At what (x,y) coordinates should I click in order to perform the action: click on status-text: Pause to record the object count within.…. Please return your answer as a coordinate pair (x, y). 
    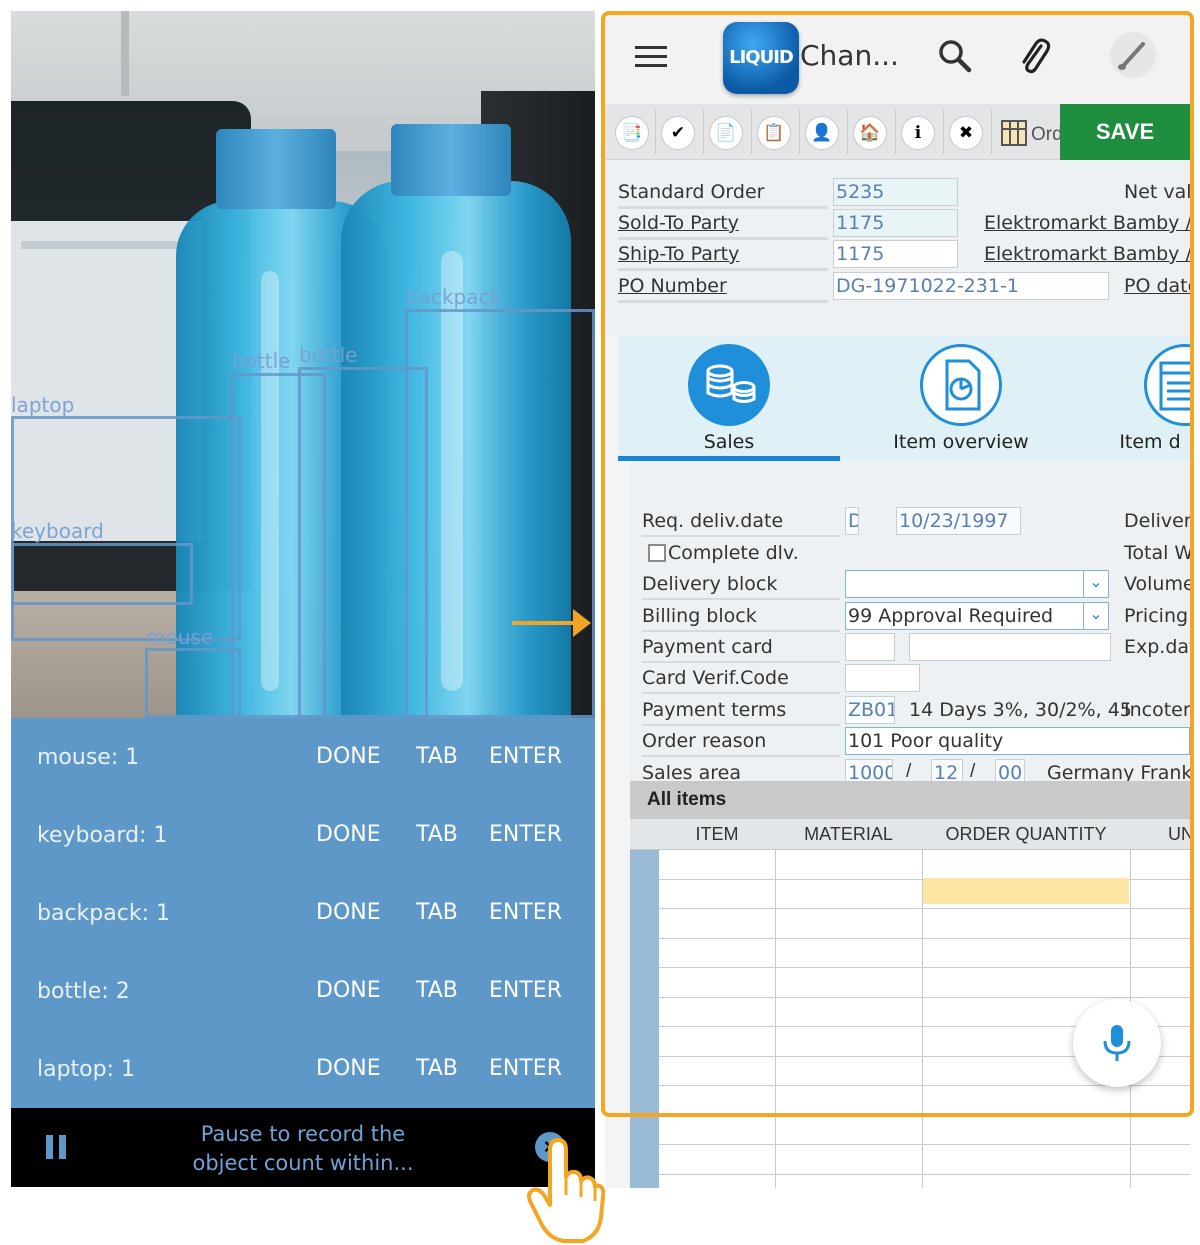
    Looking at the image, I should click on (303, 1149).